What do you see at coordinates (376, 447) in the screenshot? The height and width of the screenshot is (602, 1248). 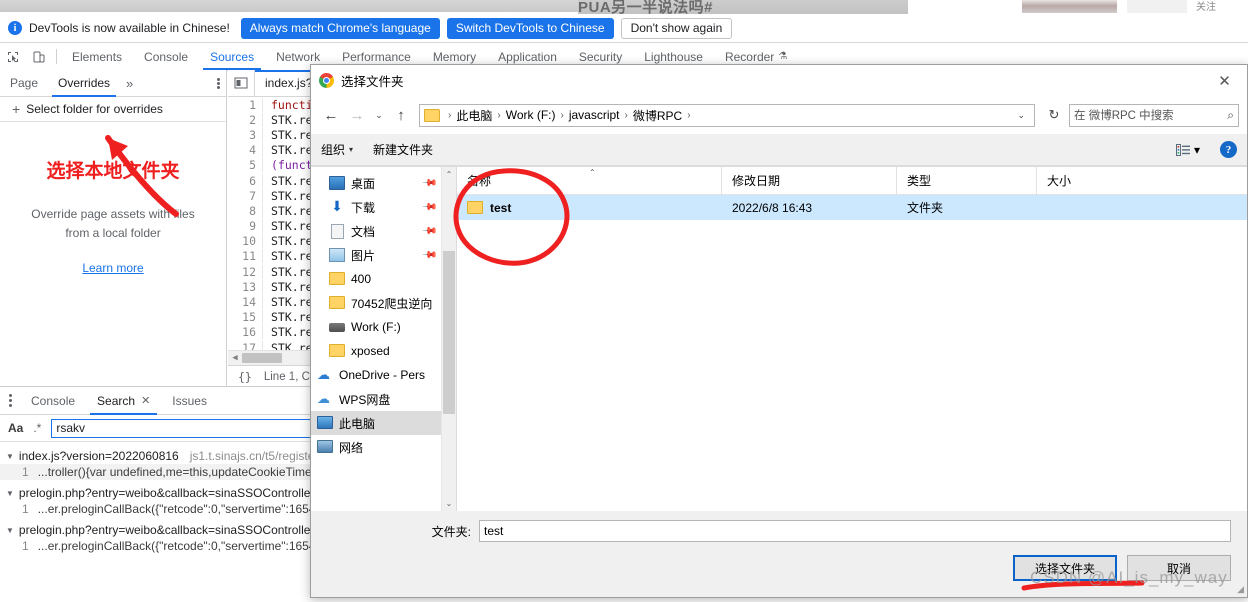 I see `sidebar-item-network: 网络` at bounding box center [376, 447].